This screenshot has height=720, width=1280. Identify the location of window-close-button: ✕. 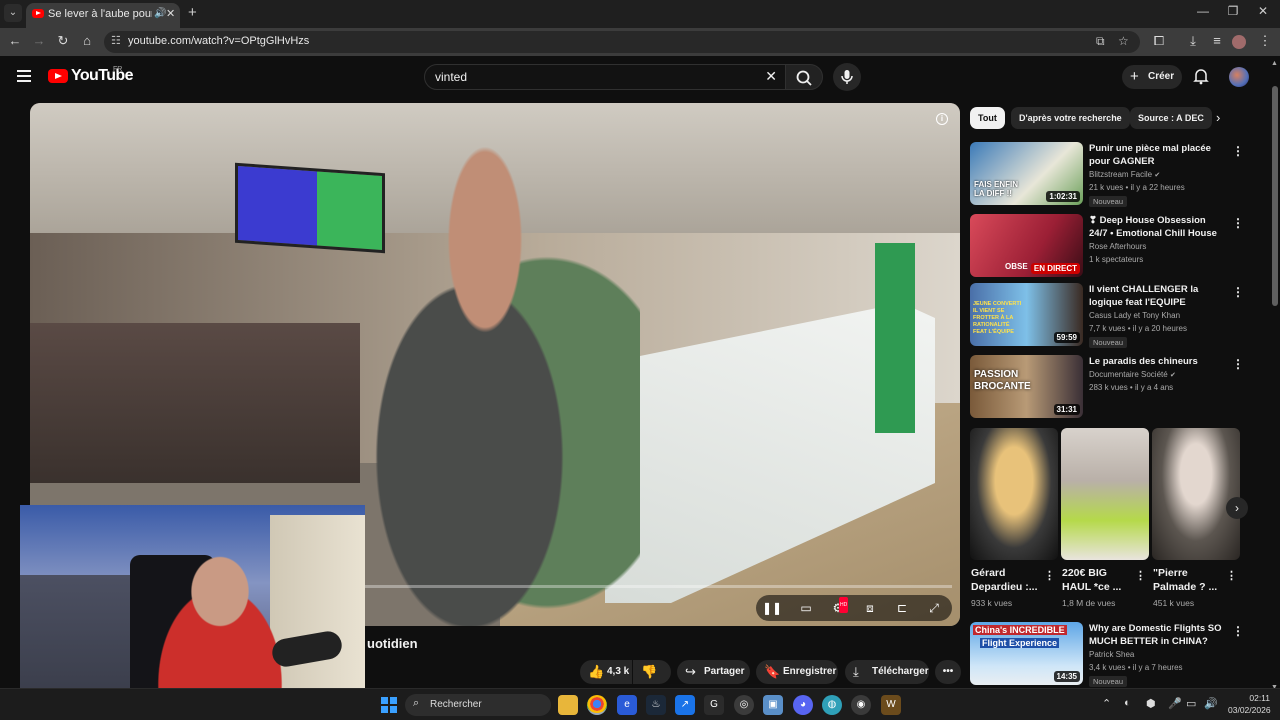
(1263, 11).